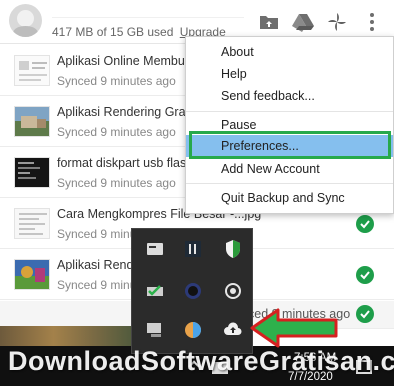 The height and width of the screenshot is (386, 394). What do you see at coordinates (148, 12) in the screenshot?
I see `account-name-redacted` at bounding box center [148, 12].